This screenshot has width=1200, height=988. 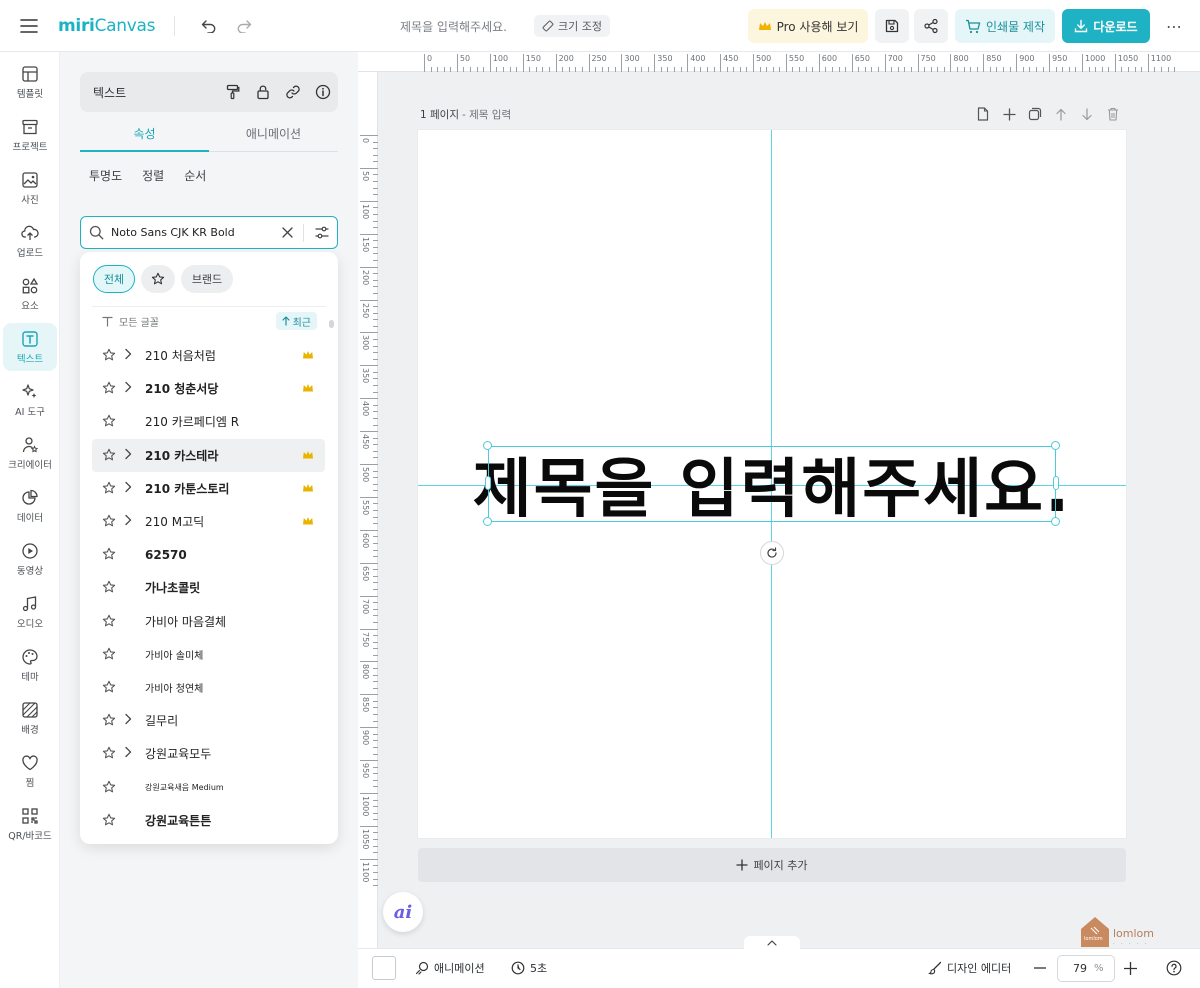 What do you see at coordinates (572, 26) in the screenshot?
I see `resize-button: 크기 조정` at bounding box center [572, 26].